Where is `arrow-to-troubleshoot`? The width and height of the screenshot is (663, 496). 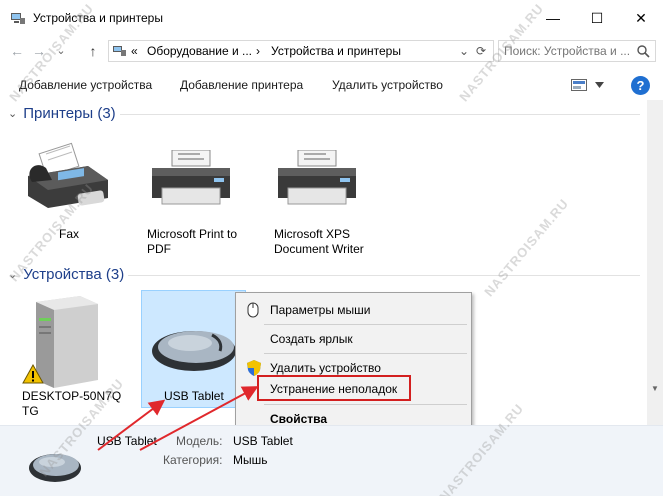
arrow-to-troubleshoot is located at coordinates (199, 418).